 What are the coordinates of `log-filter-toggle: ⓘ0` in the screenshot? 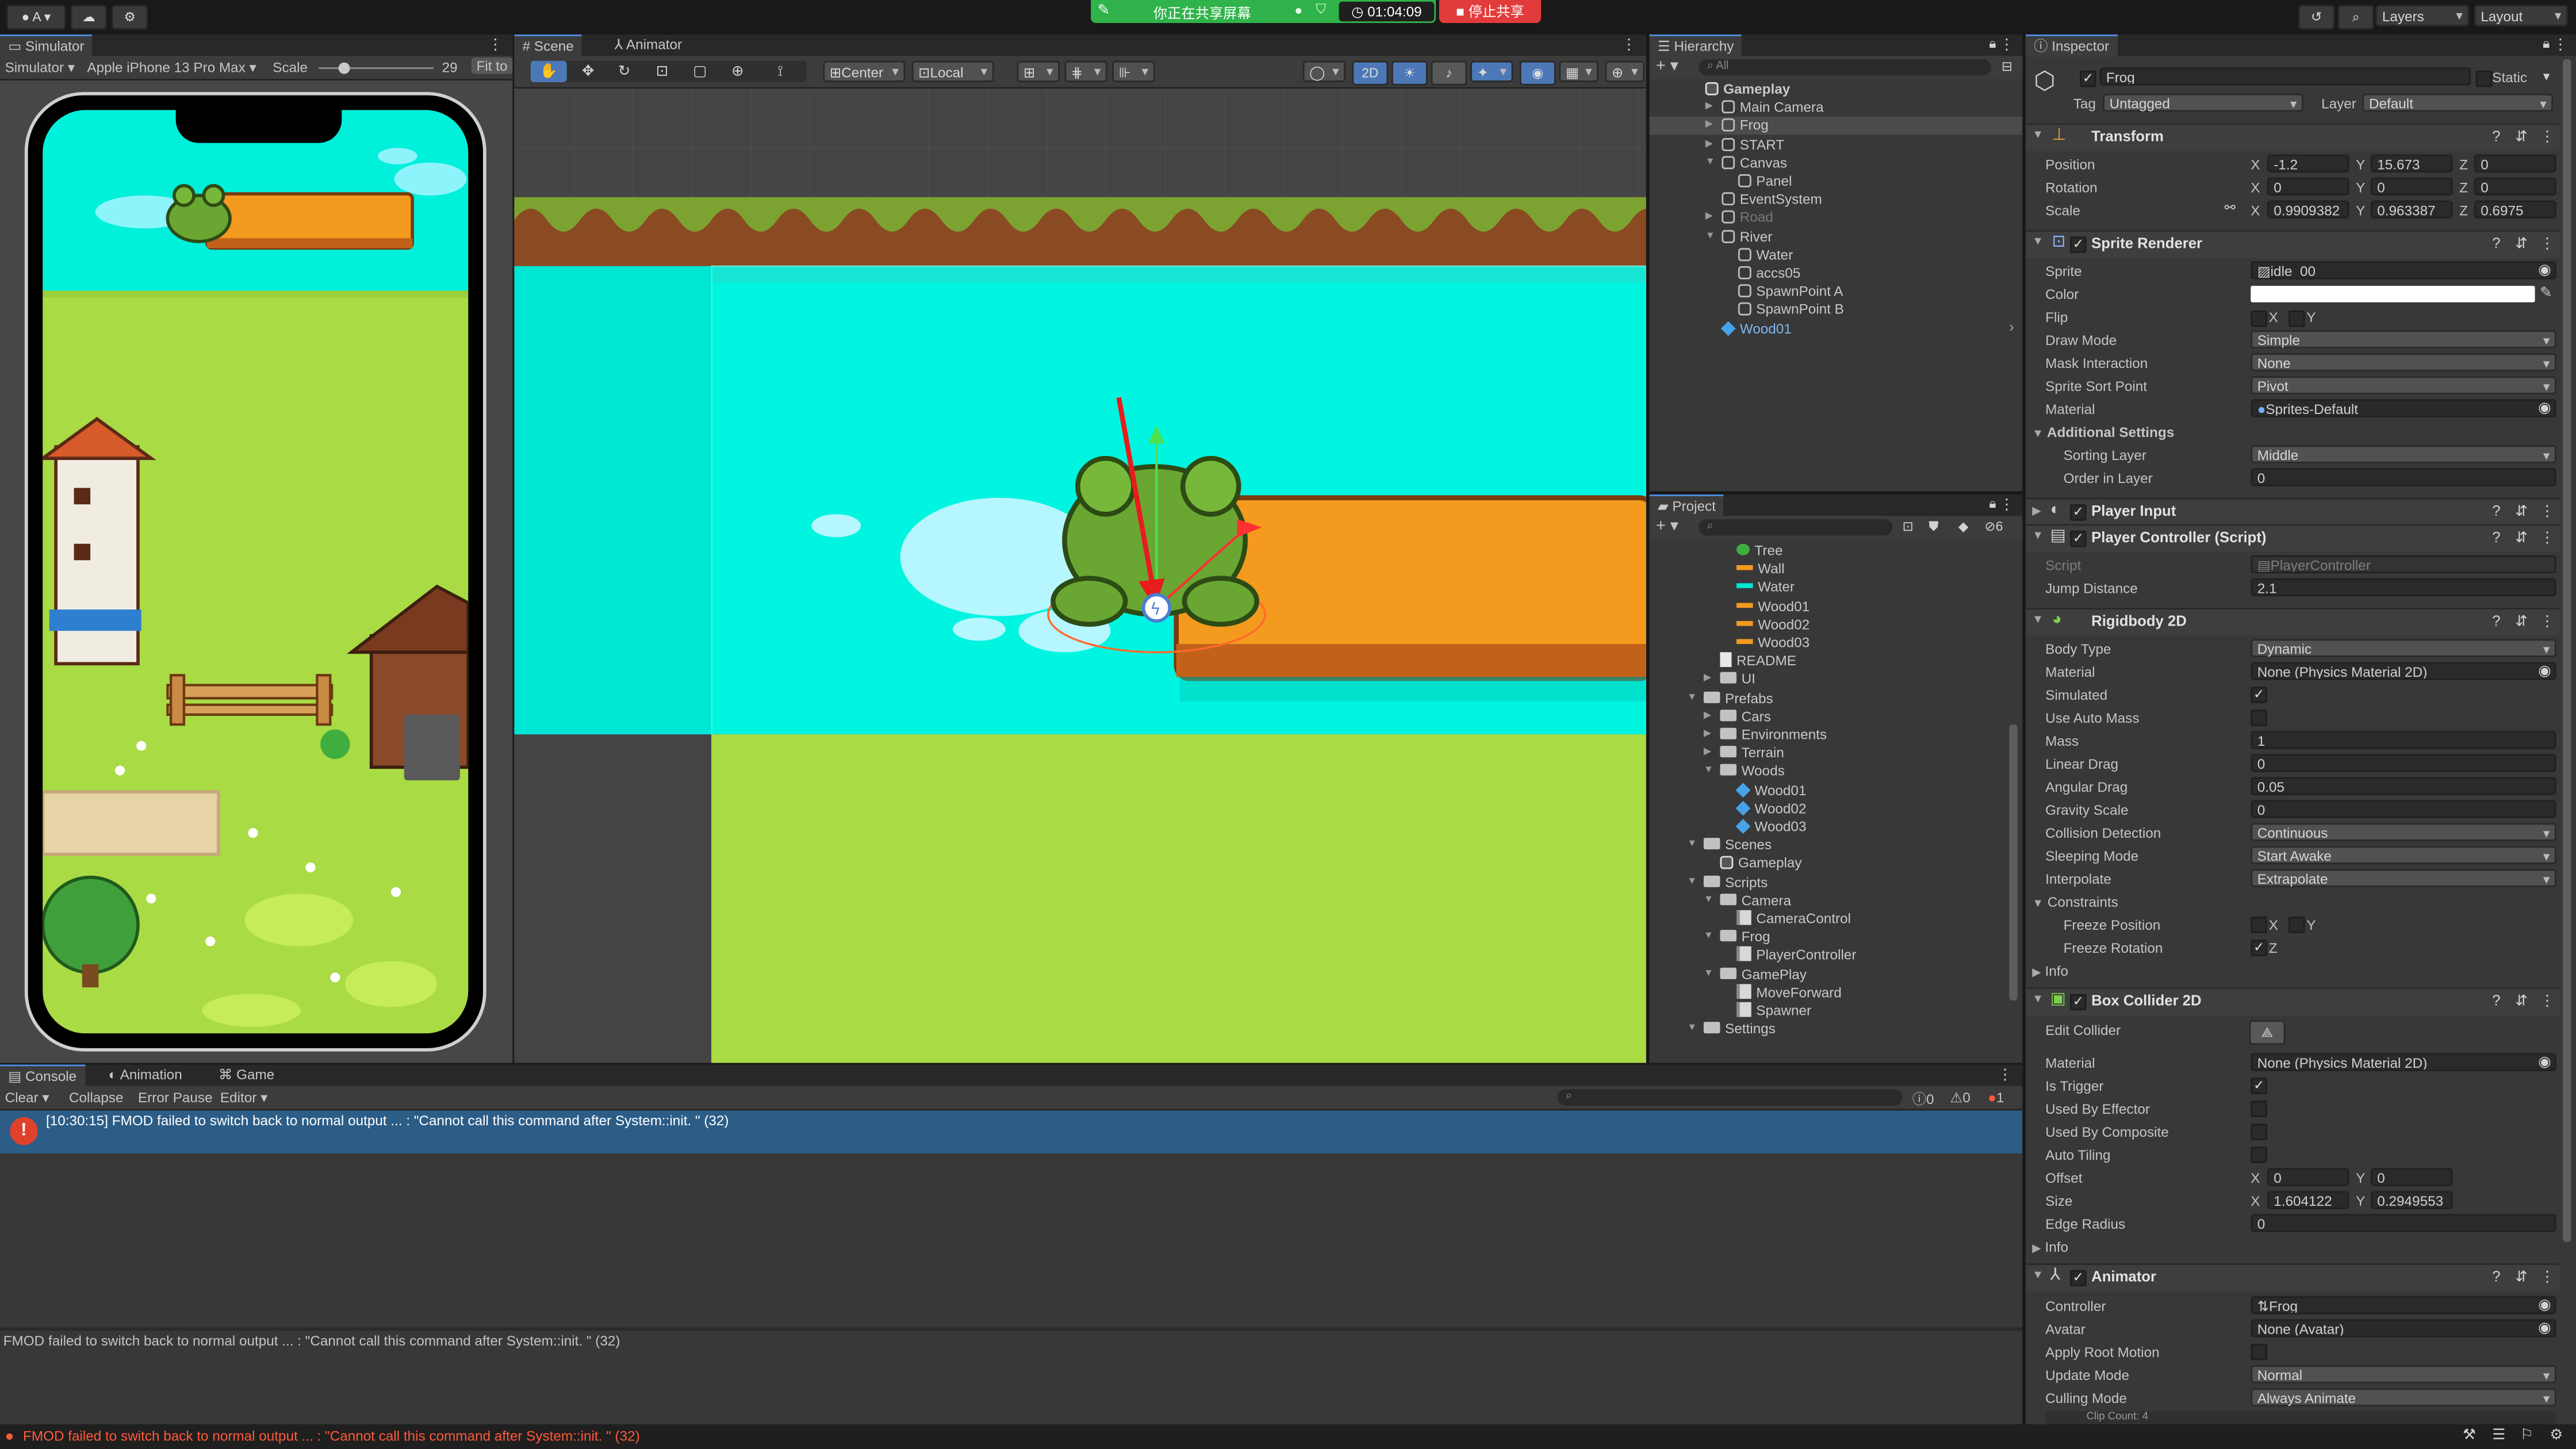 It's located at (1923, 1099).